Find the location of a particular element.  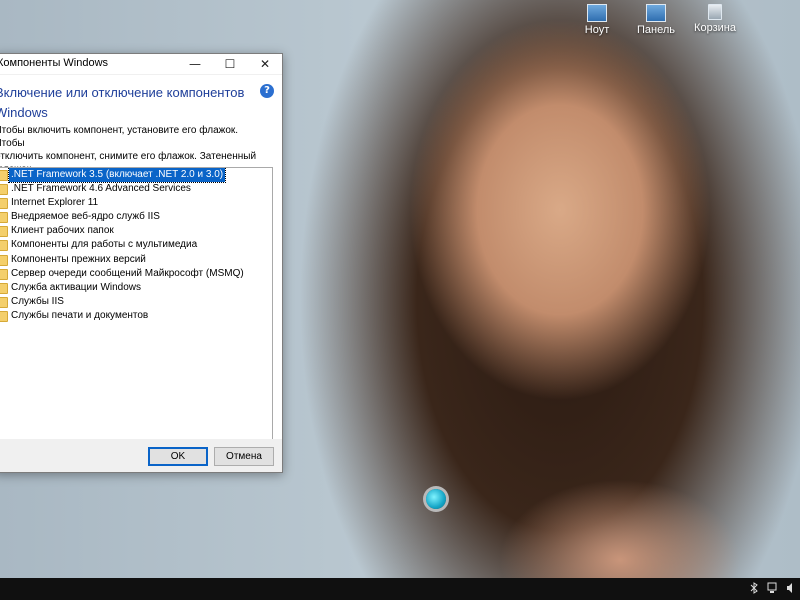

feature-item: Службы IIS is located at coordinates (136, 302).